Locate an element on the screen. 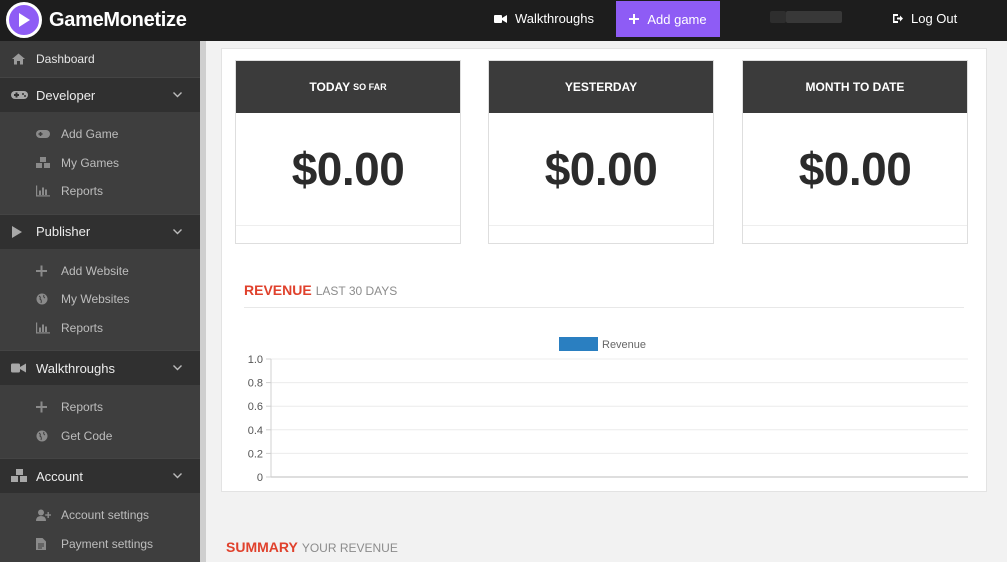 The height and width of the screenshot is (562, 1007). sidebar-item-label: Add Website is located at coordinates (95, 270).